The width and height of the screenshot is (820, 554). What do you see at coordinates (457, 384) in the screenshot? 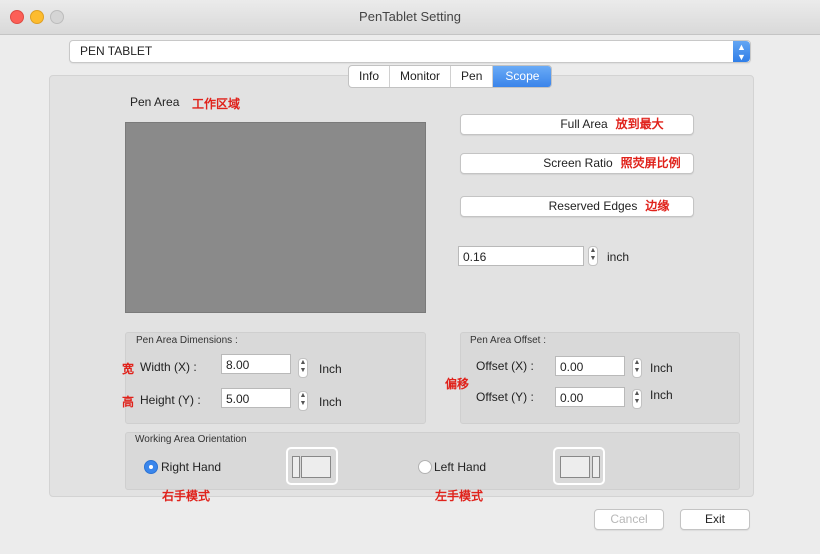
I see `offset-annotation: 偏移` at bounding box center [457, 384].